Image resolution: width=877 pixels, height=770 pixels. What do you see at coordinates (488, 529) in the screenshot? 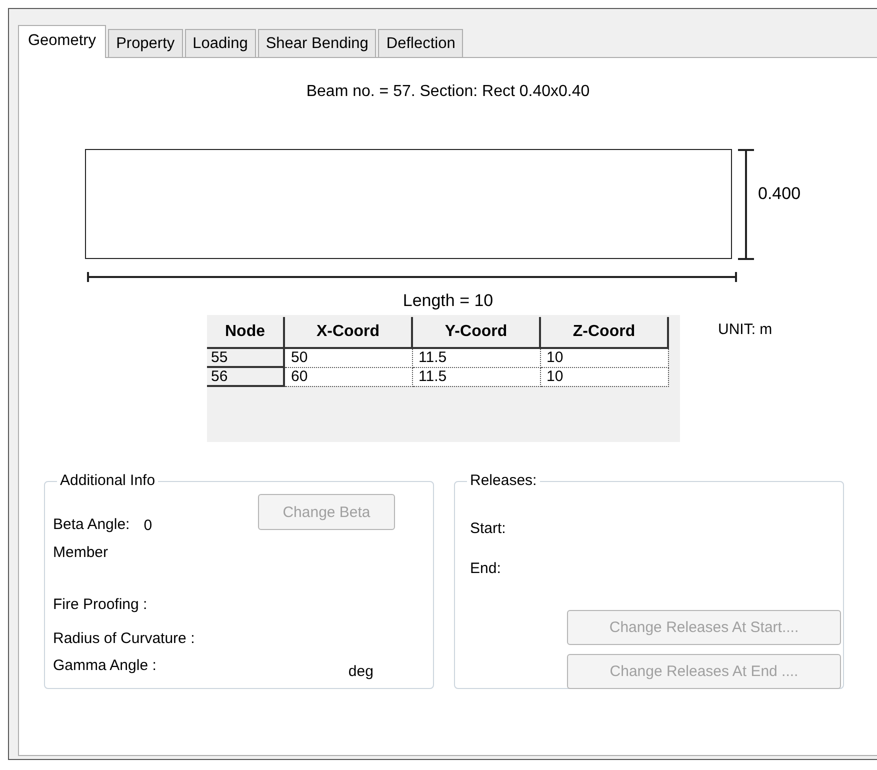
I see `start-label: Start:` at bounding box center [488, 529].